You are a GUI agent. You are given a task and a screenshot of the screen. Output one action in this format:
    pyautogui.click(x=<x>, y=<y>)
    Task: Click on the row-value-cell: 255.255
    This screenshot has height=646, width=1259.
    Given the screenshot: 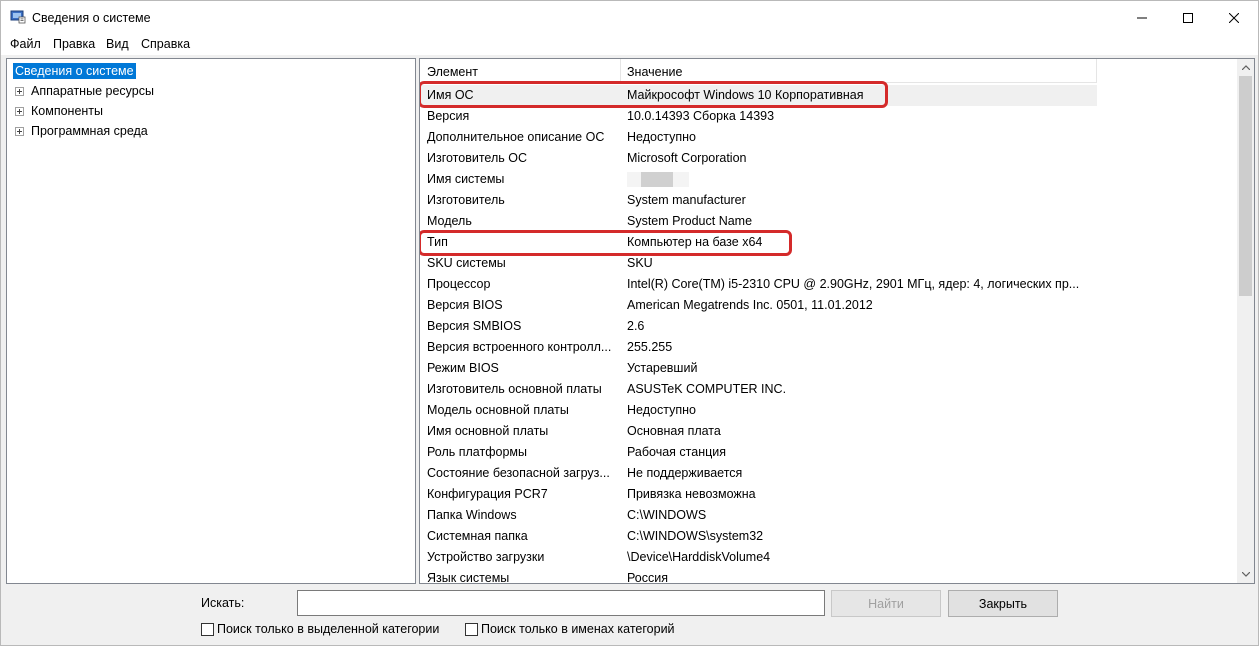 What is the action you would take?
    pyautogui.click(x=650, y=347)
    